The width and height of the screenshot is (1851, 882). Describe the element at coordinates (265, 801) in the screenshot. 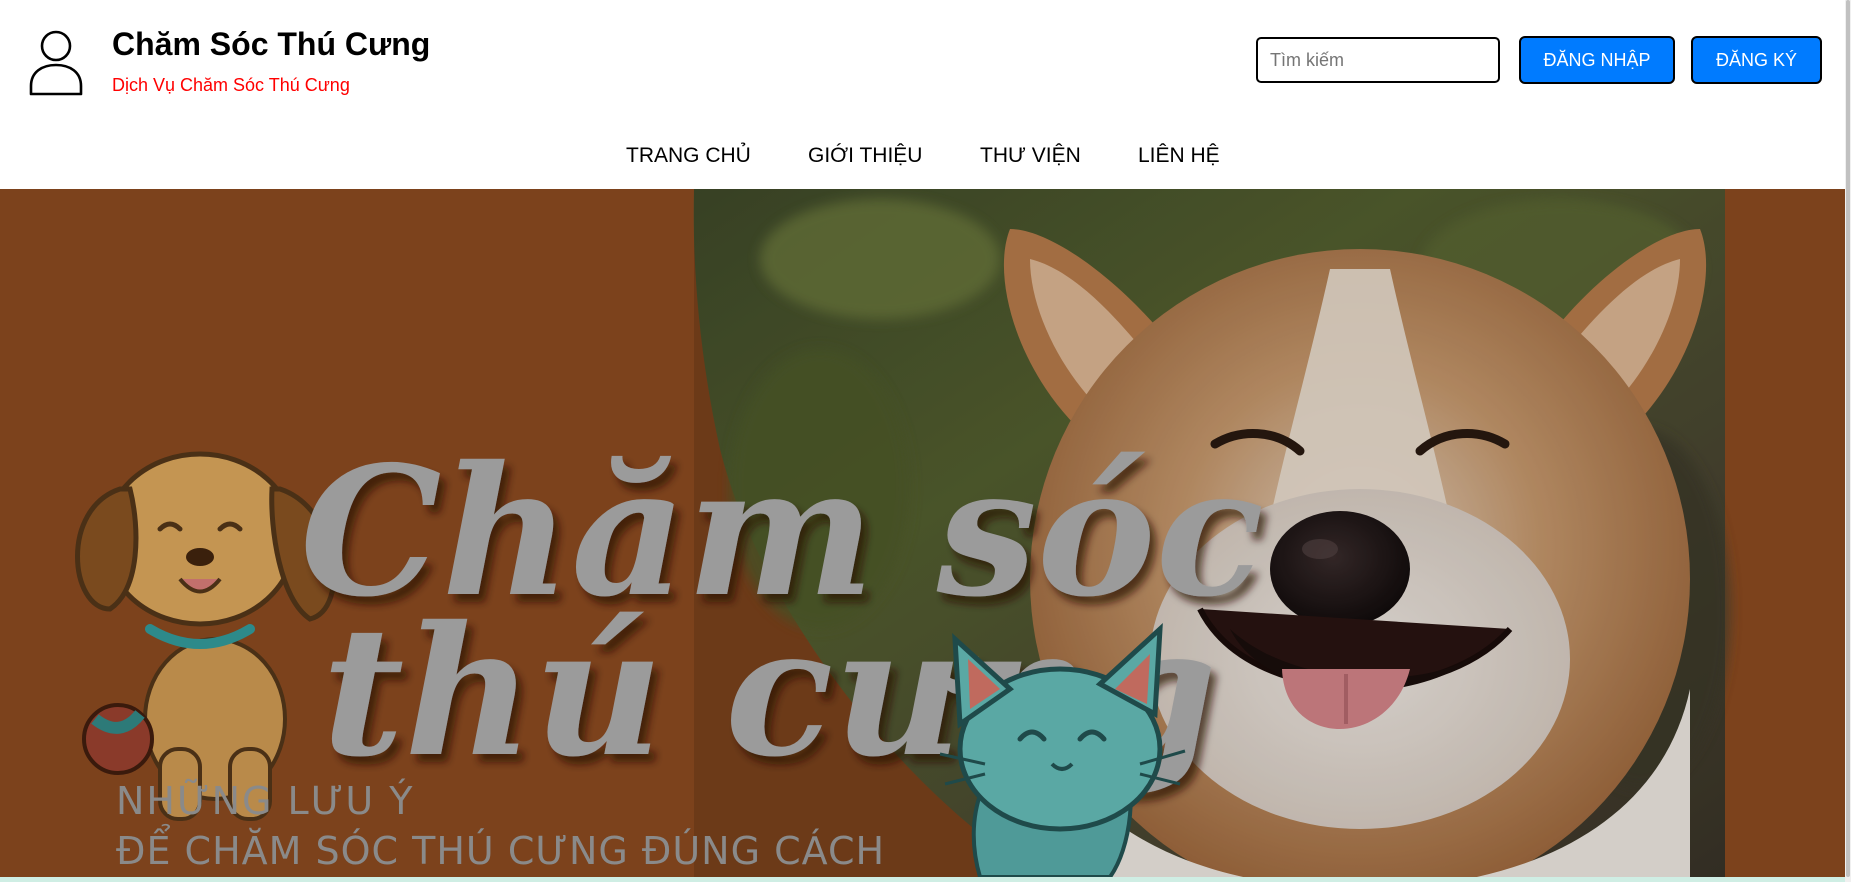

I see `hero-caption-line1: NHỮNG LƯU Ý` at that location.